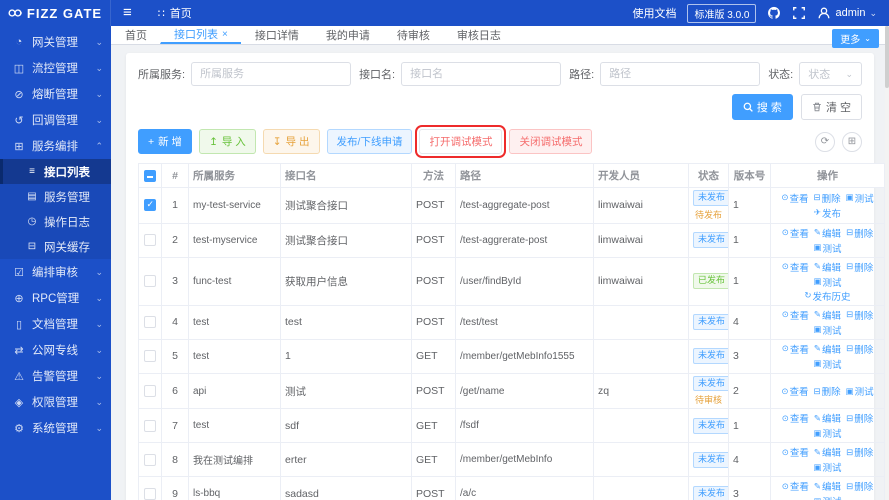 The width and height of the screenshot is (889, 500). Describe the element at coordinates (55, 350) in the screenshot. I see `sidebar-item-公网专线: ⇄ 公网专线 ⌄` at that location.